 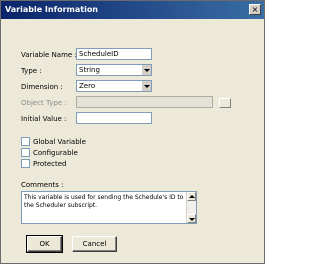 What do you see at coordinates (114, 86) in the screenshot?
I see `dimension-select: Zero` at bounding box center [114, 86].